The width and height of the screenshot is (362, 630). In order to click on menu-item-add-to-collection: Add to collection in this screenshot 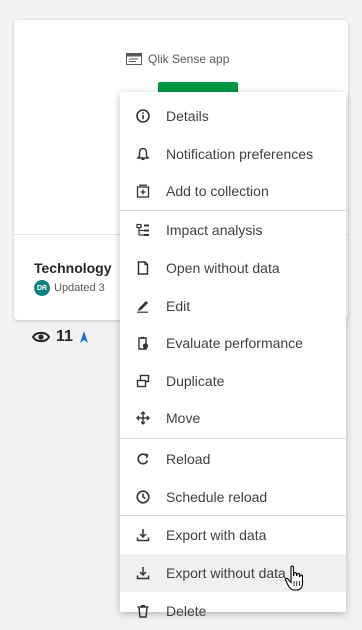, I will do `click(233, 191)`.